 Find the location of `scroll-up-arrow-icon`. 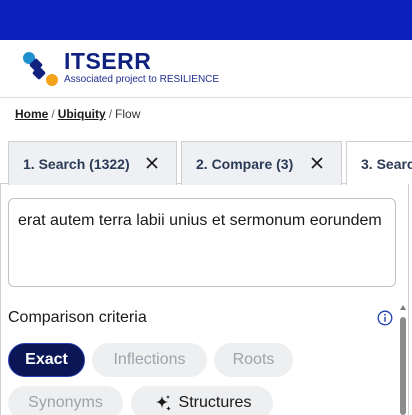

scroll-up-arrow-icon is located at coordinates (403, 307).